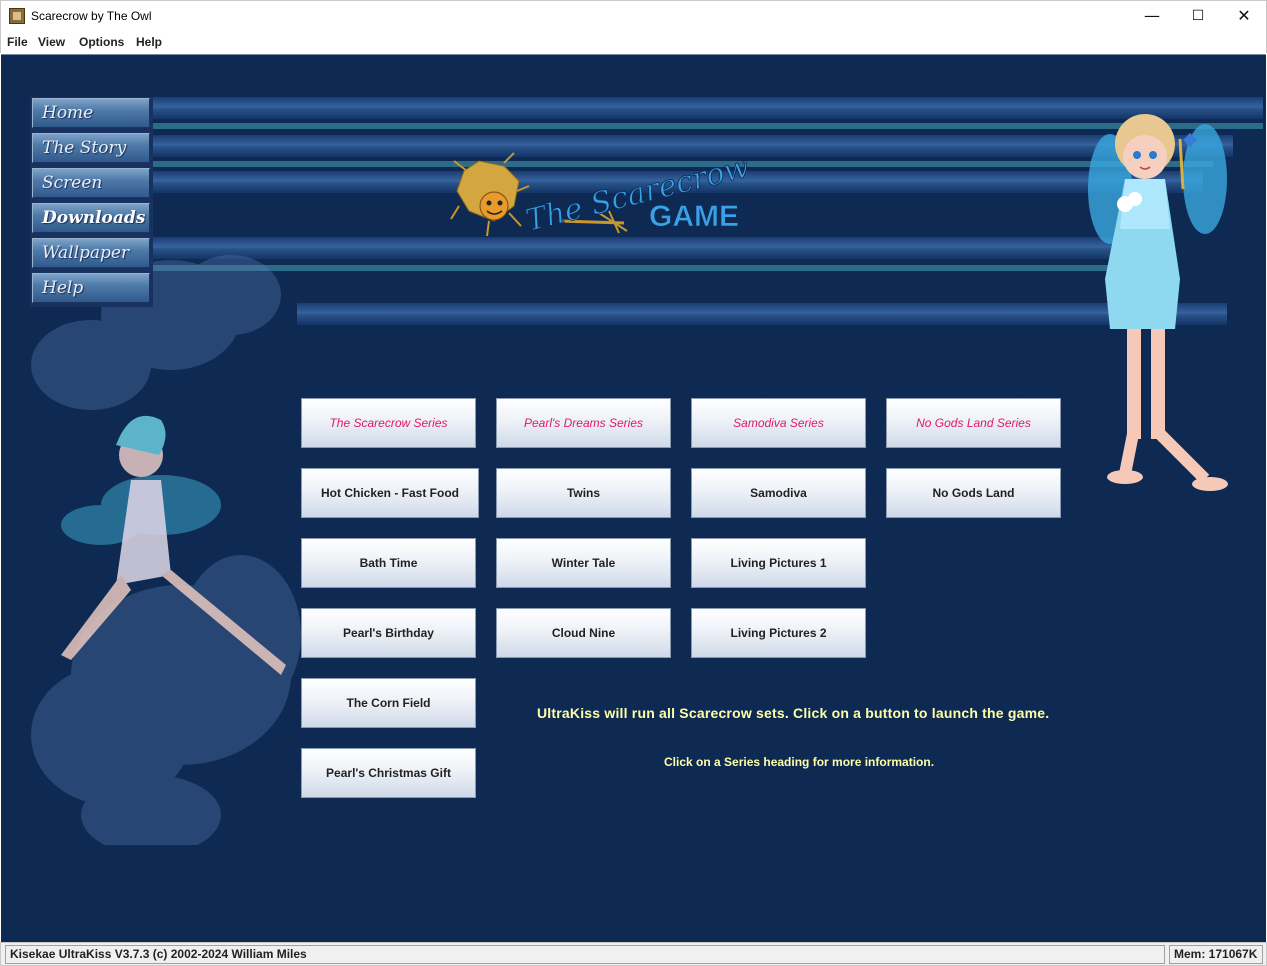  Describe the element at coordinates (149, 42) in the screenshot. I see `menu-help: Help` at that location.